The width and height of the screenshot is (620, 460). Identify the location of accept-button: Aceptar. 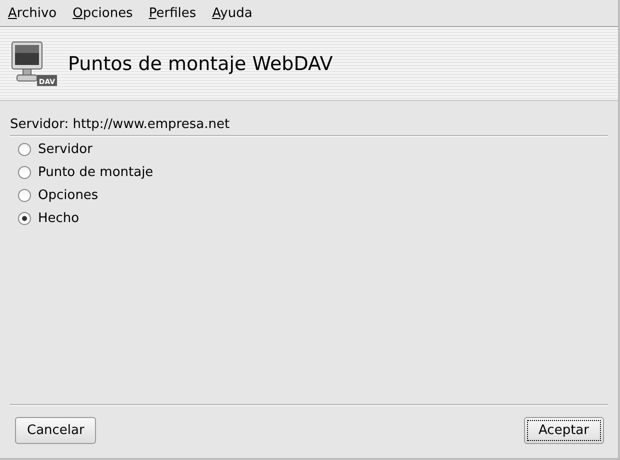
(564, 430).